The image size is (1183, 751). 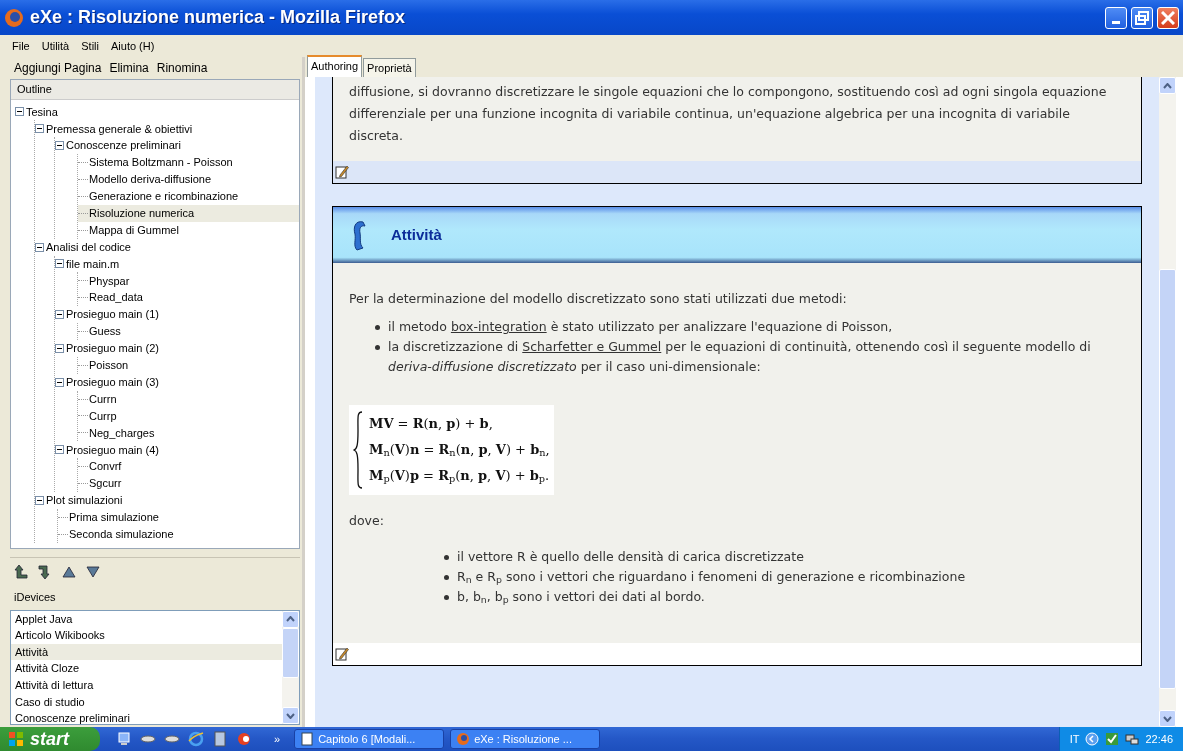 I want to click on tree-item: Physpar, so click(x=109, y=281).